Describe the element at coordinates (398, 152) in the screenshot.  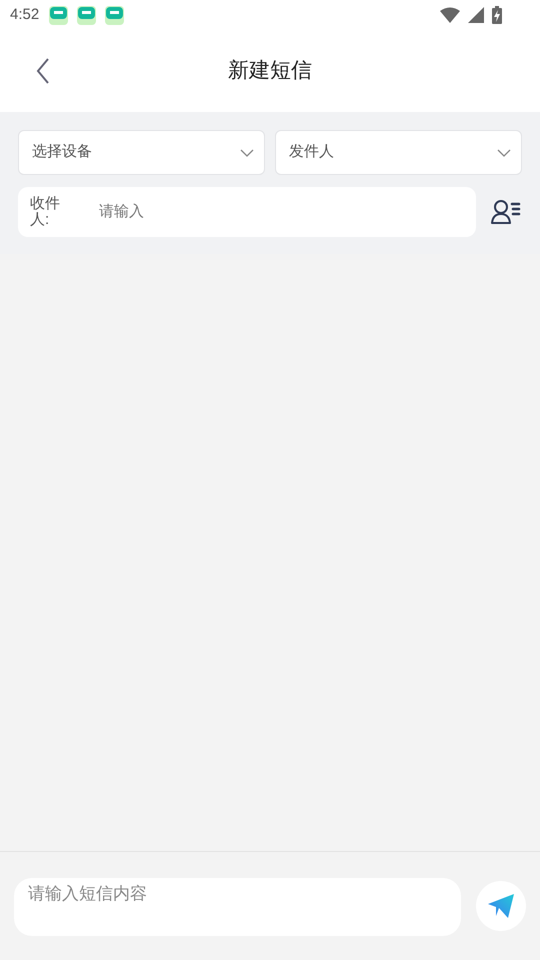
I see `dropdown: 发件人` at that location.